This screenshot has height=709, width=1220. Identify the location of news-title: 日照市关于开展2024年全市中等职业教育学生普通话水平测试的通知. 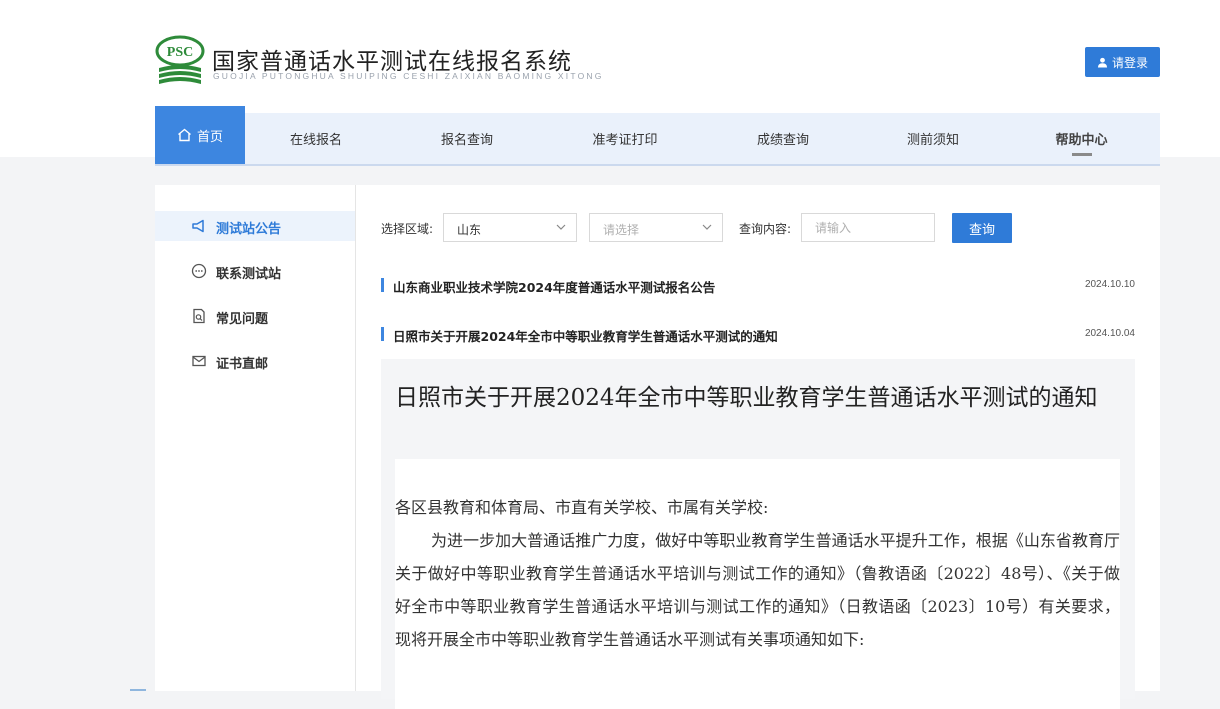
(585, 336).